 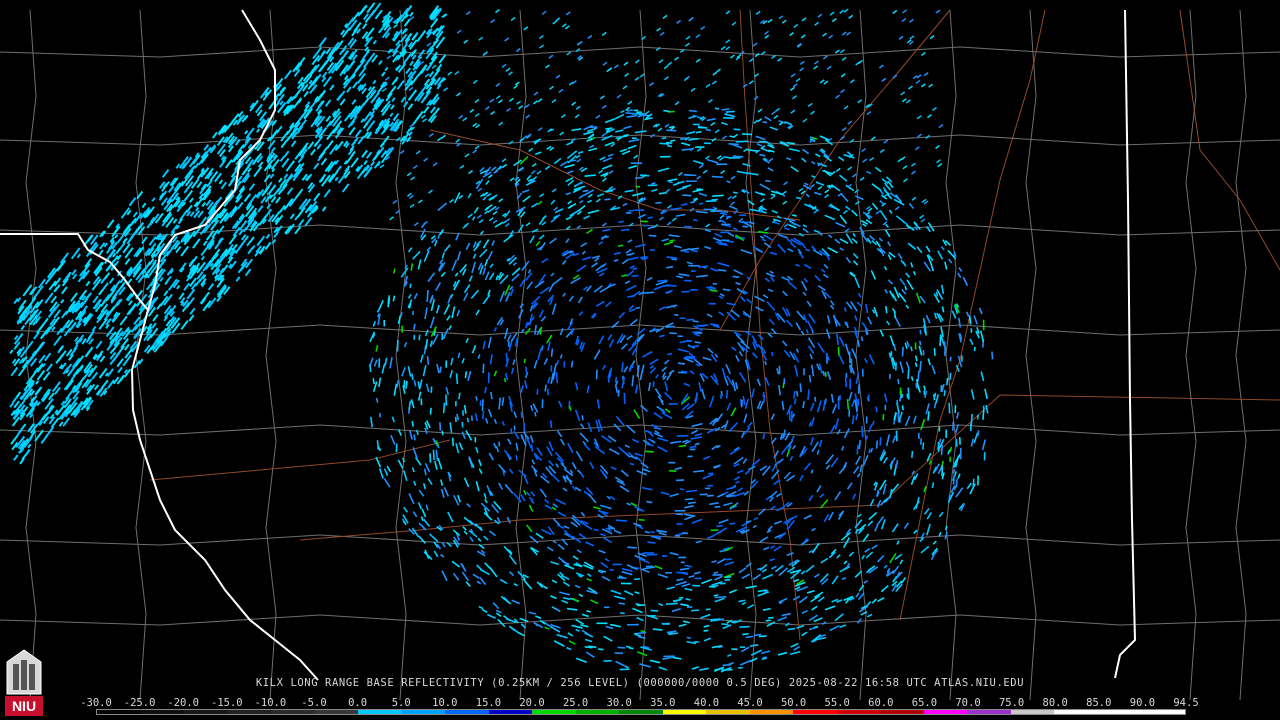 What do you see at coordinates (488, 703) in the screenshot?
I see `colorbar-tick-label: 15.0` at bounding box center [488, 703].